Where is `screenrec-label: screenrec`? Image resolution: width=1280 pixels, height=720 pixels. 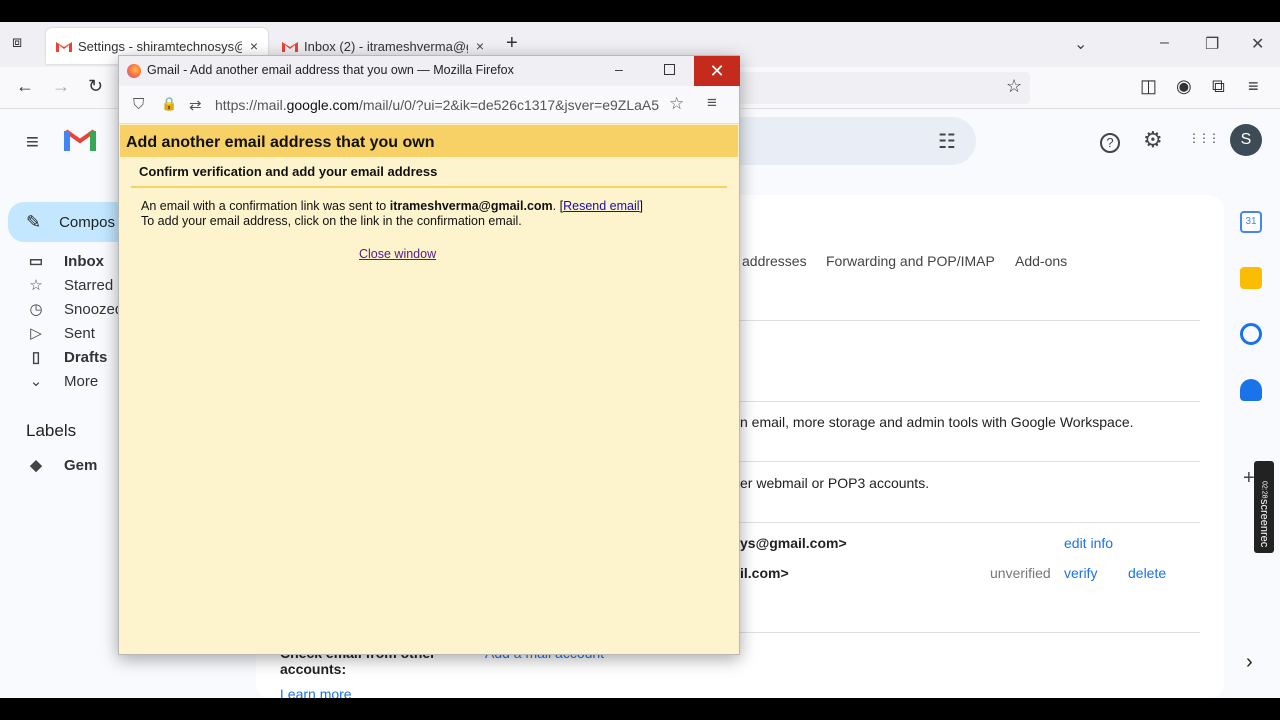
screenrec-label: screenrec is located at coordinates (1264, 522).